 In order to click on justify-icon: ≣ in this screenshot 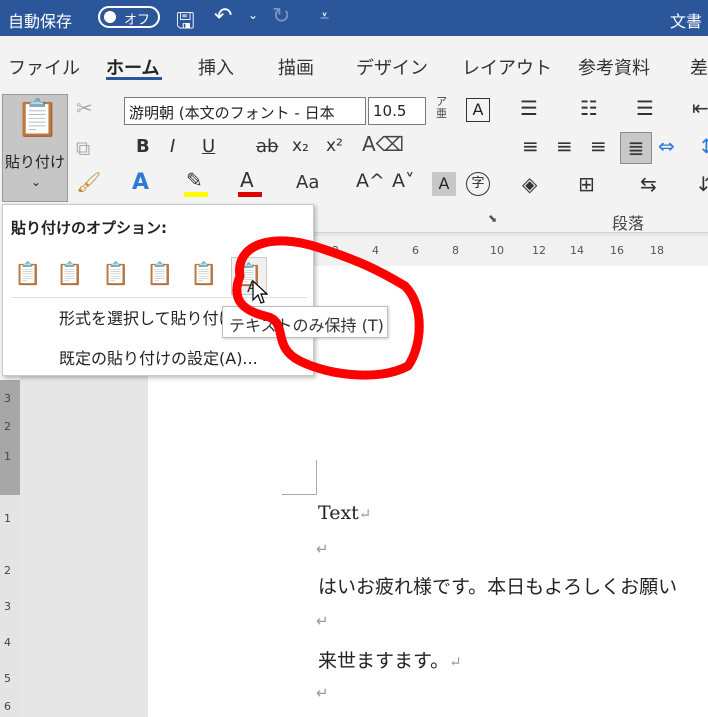, I will do `click(636, 148)`.